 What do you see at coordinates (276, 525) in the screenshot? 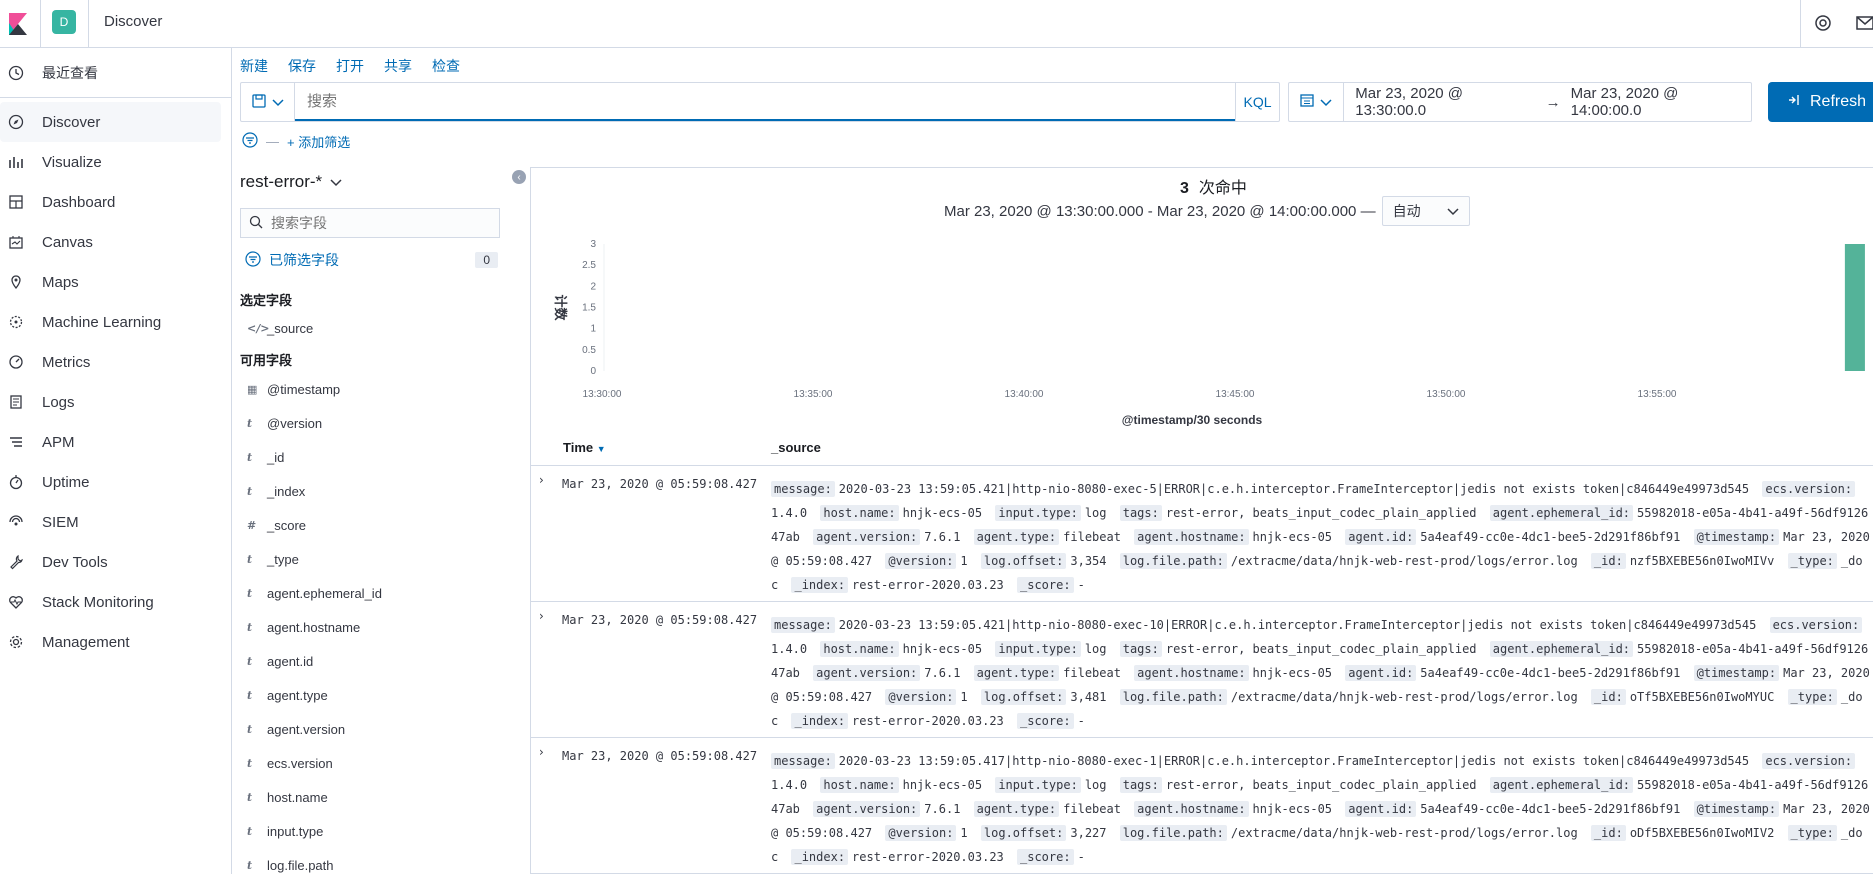
I see `field-item: # _score` at bounding box center [276, 525].